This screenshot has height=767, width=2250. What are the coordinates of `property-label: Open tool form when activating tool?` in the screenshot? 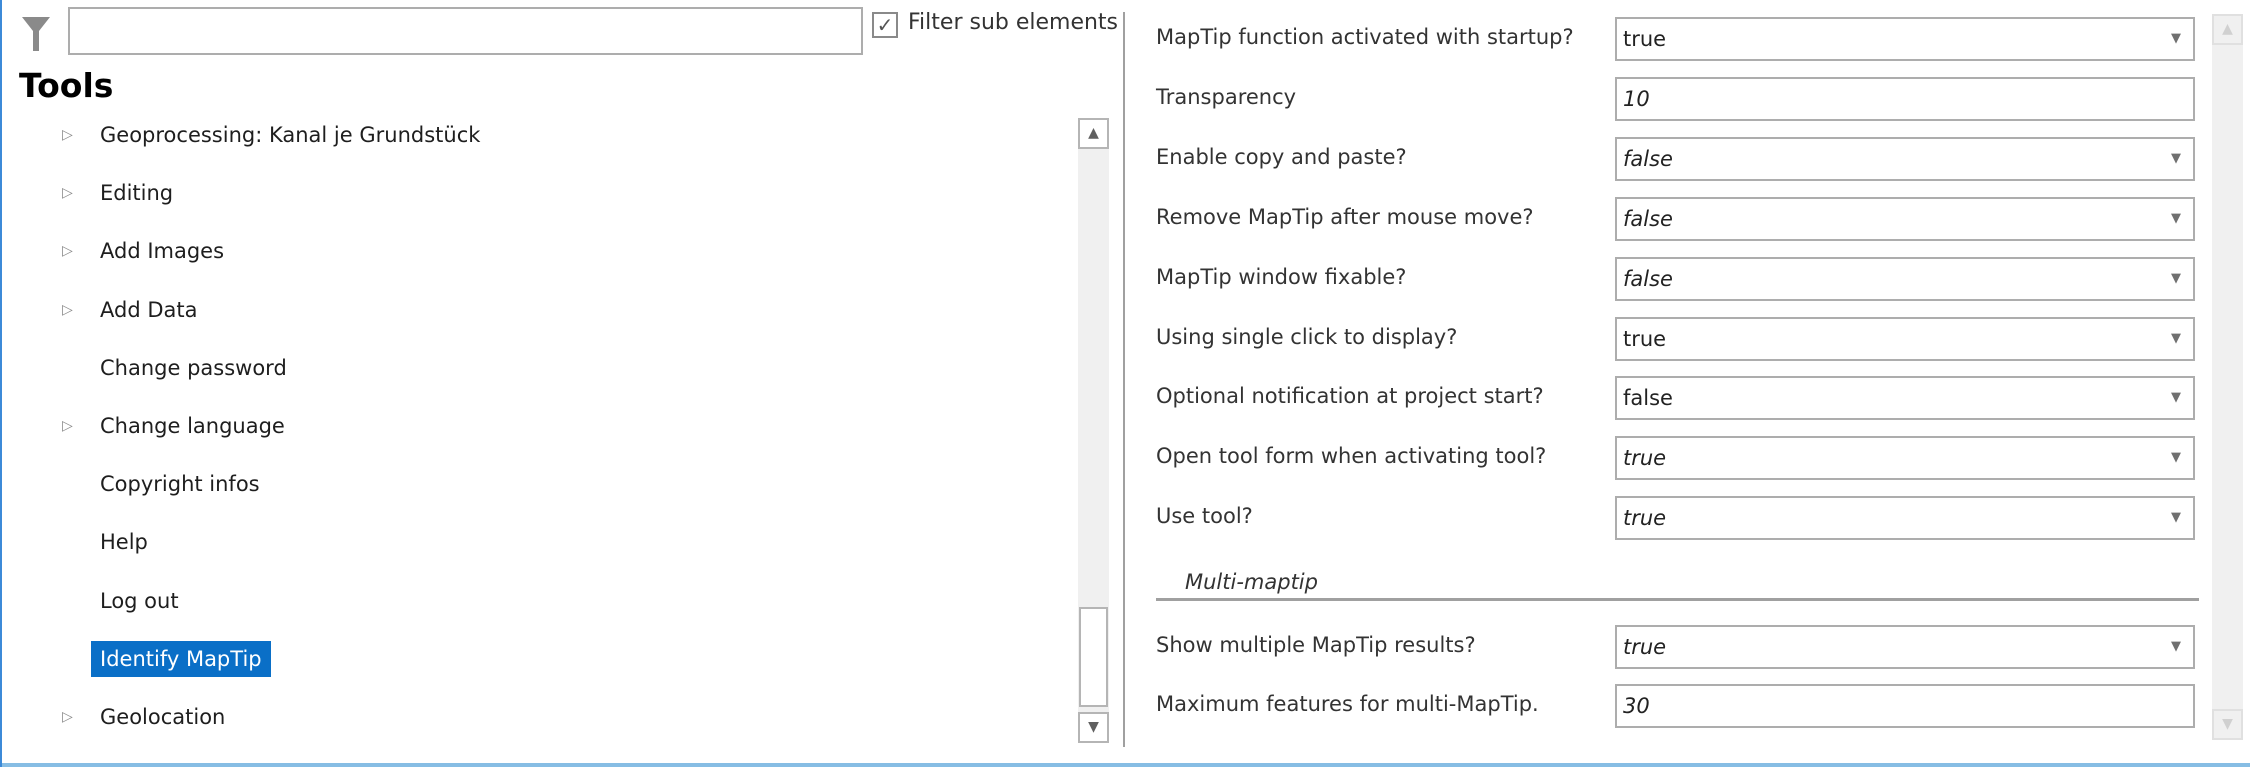 It's located at (1351, 456).